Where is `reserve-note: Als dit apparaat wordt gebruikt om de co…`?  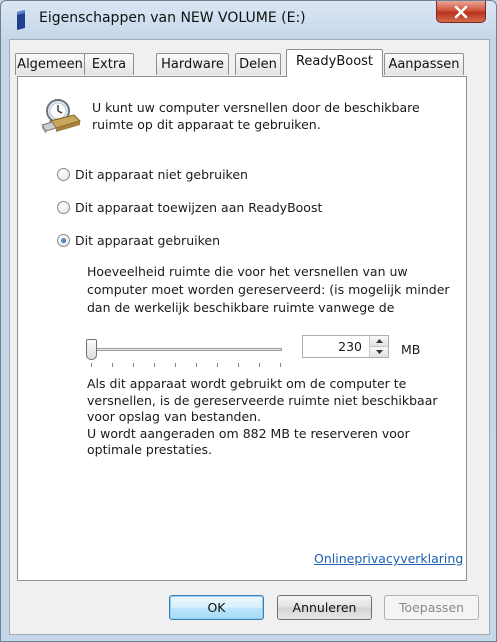
reserve-note: Als dit apparaat wordt gebruikt om de co… is located at coordinates (277, 417).